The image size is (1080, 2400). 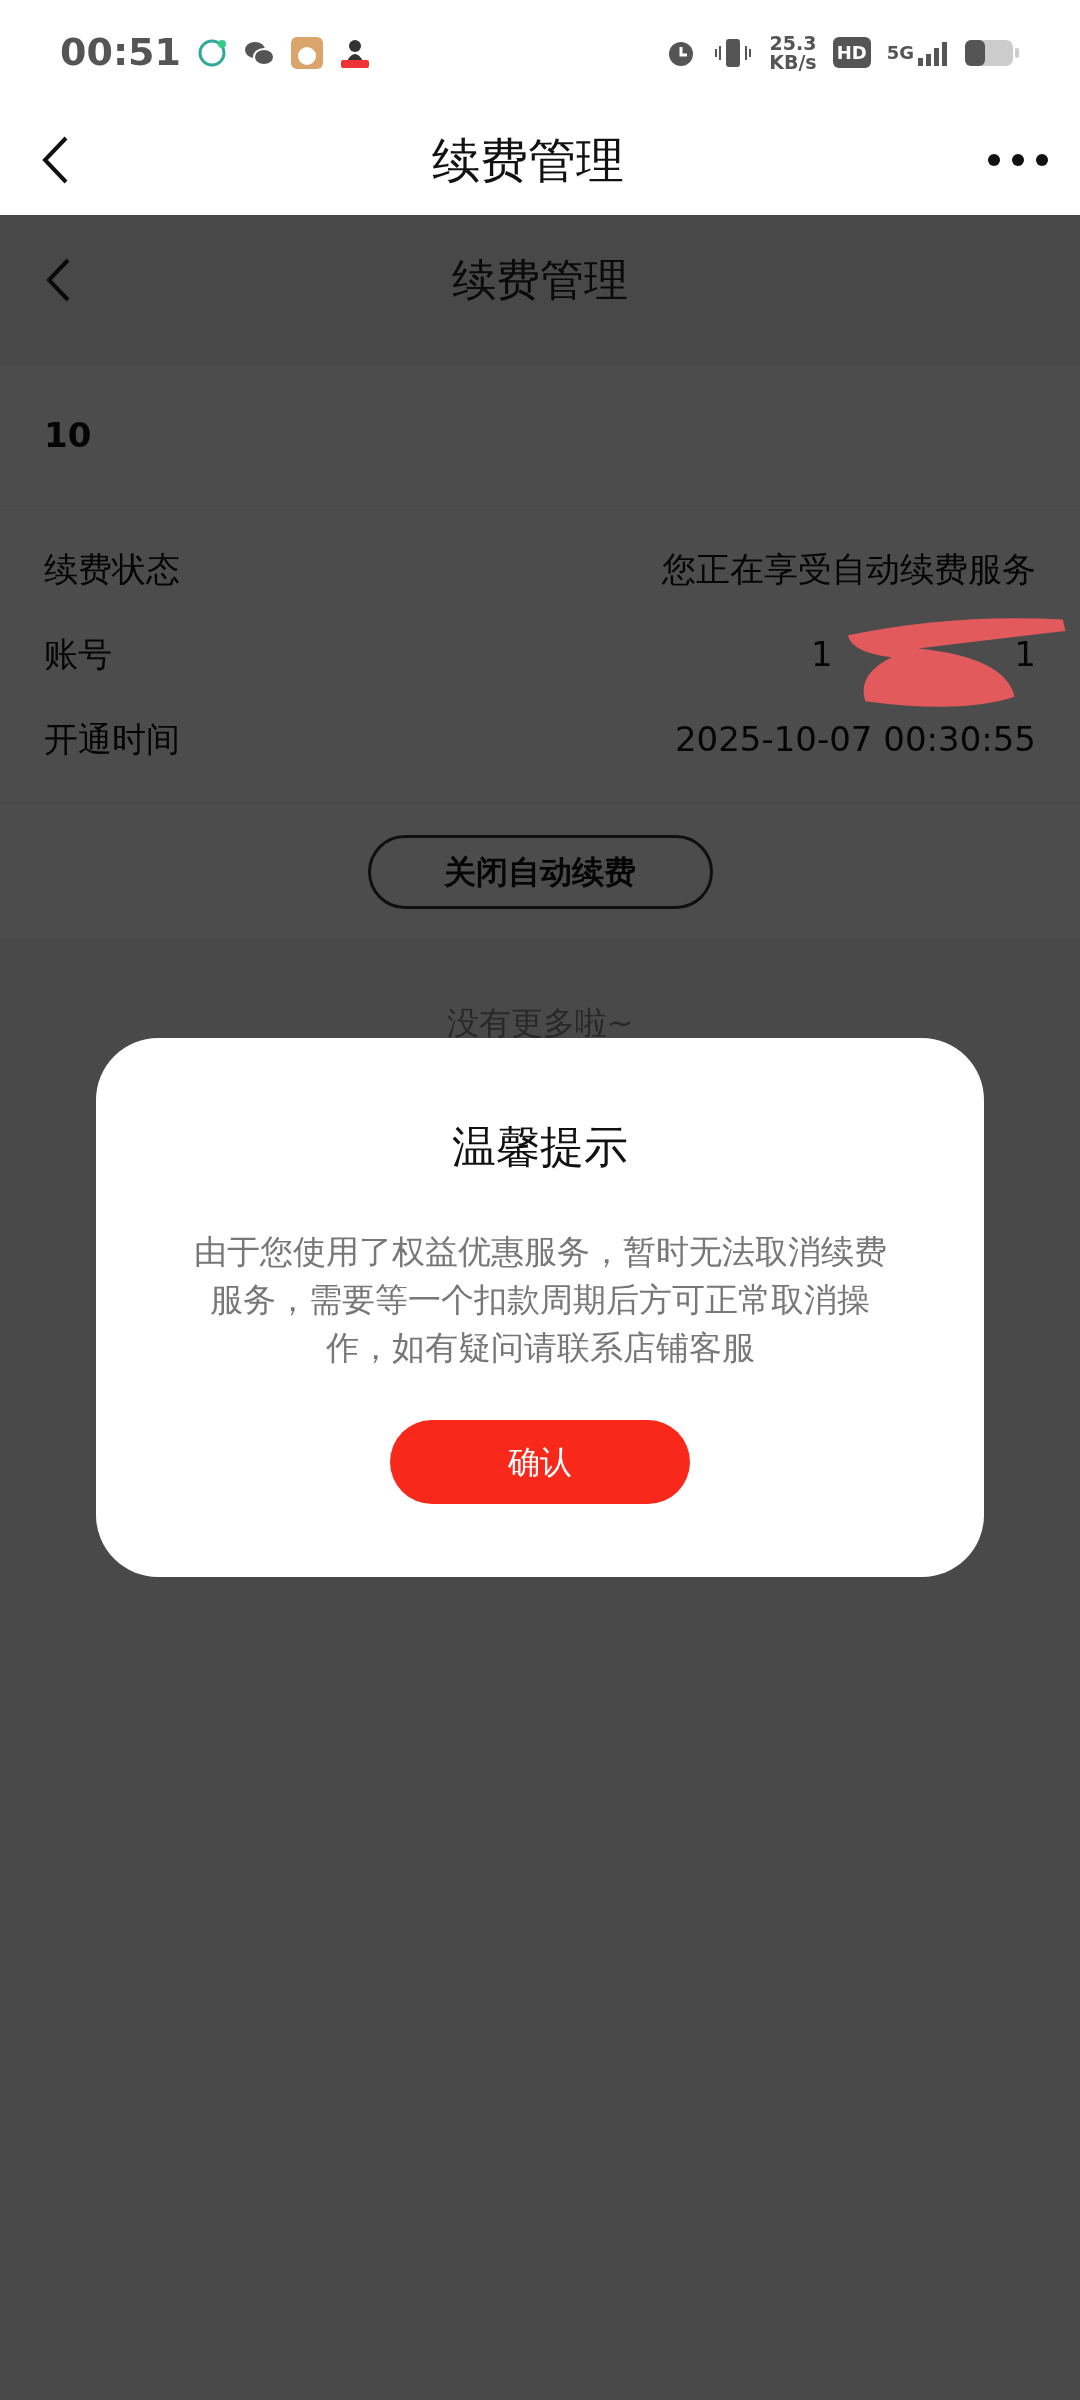 What do you see at coordinates (900, 53) in the screenshot?
I see `network-type: 5G` at bounding box center [900, 53].